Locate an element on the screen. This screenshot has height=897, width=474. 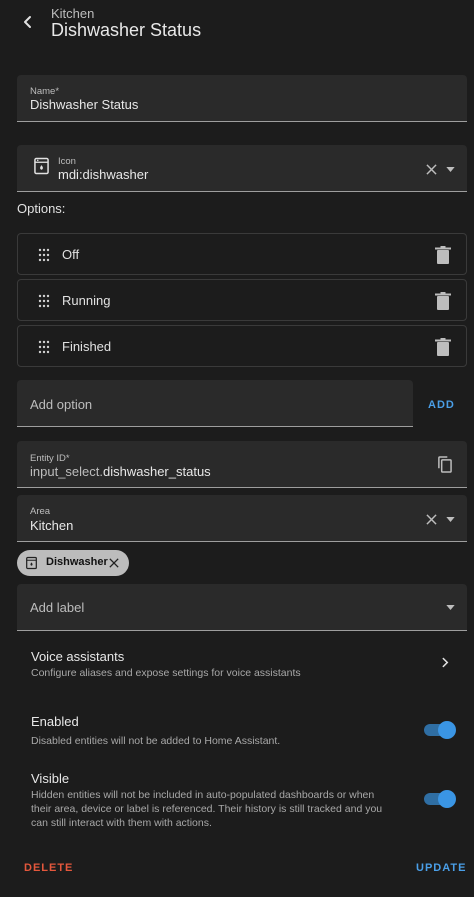
update-button: UPDATE is located at coordinates (441, 868).